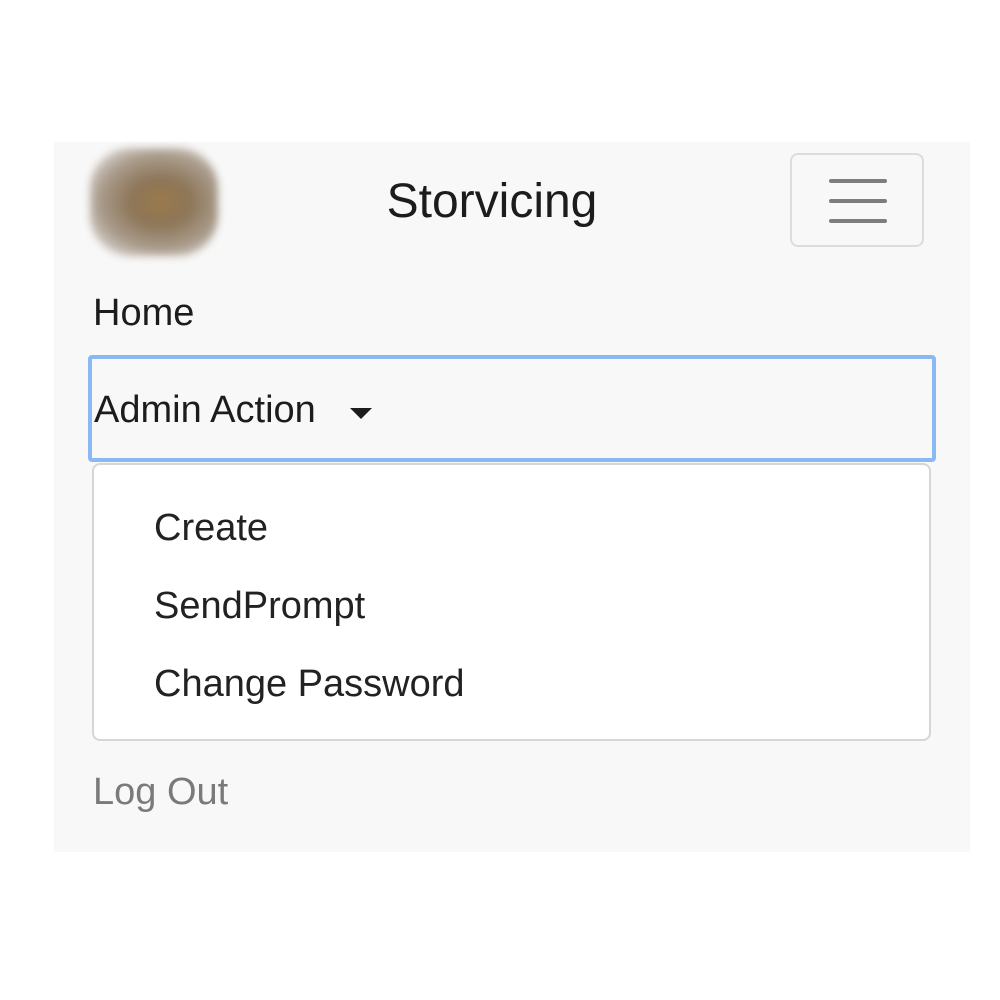 The image size is (1000, 1000). I want to click on nav-link-home: Home, so click(143, 313).